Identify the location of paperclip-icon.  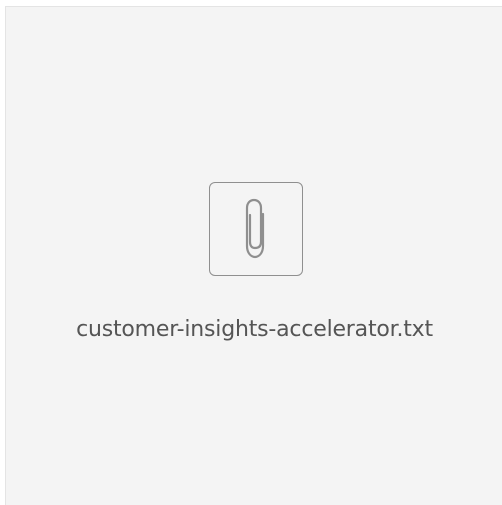
(256, 229).